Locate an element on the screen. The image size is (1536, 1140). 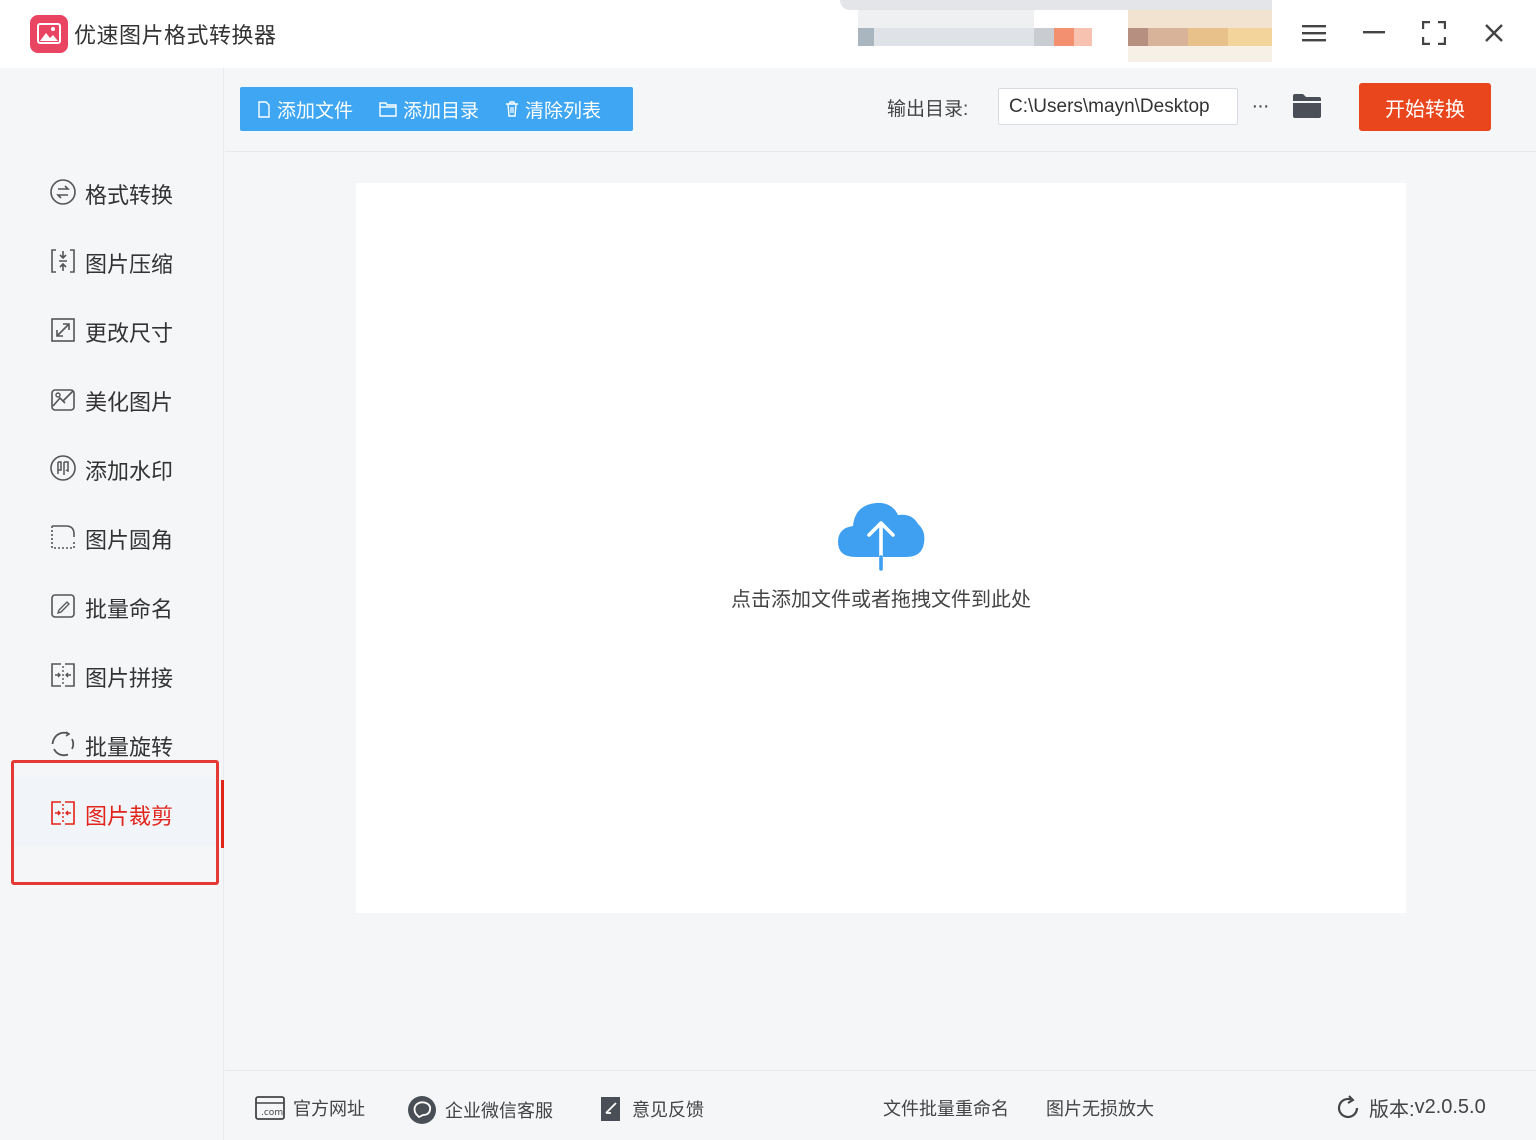
refresh-icon is located at coordinates (1348, 1106).